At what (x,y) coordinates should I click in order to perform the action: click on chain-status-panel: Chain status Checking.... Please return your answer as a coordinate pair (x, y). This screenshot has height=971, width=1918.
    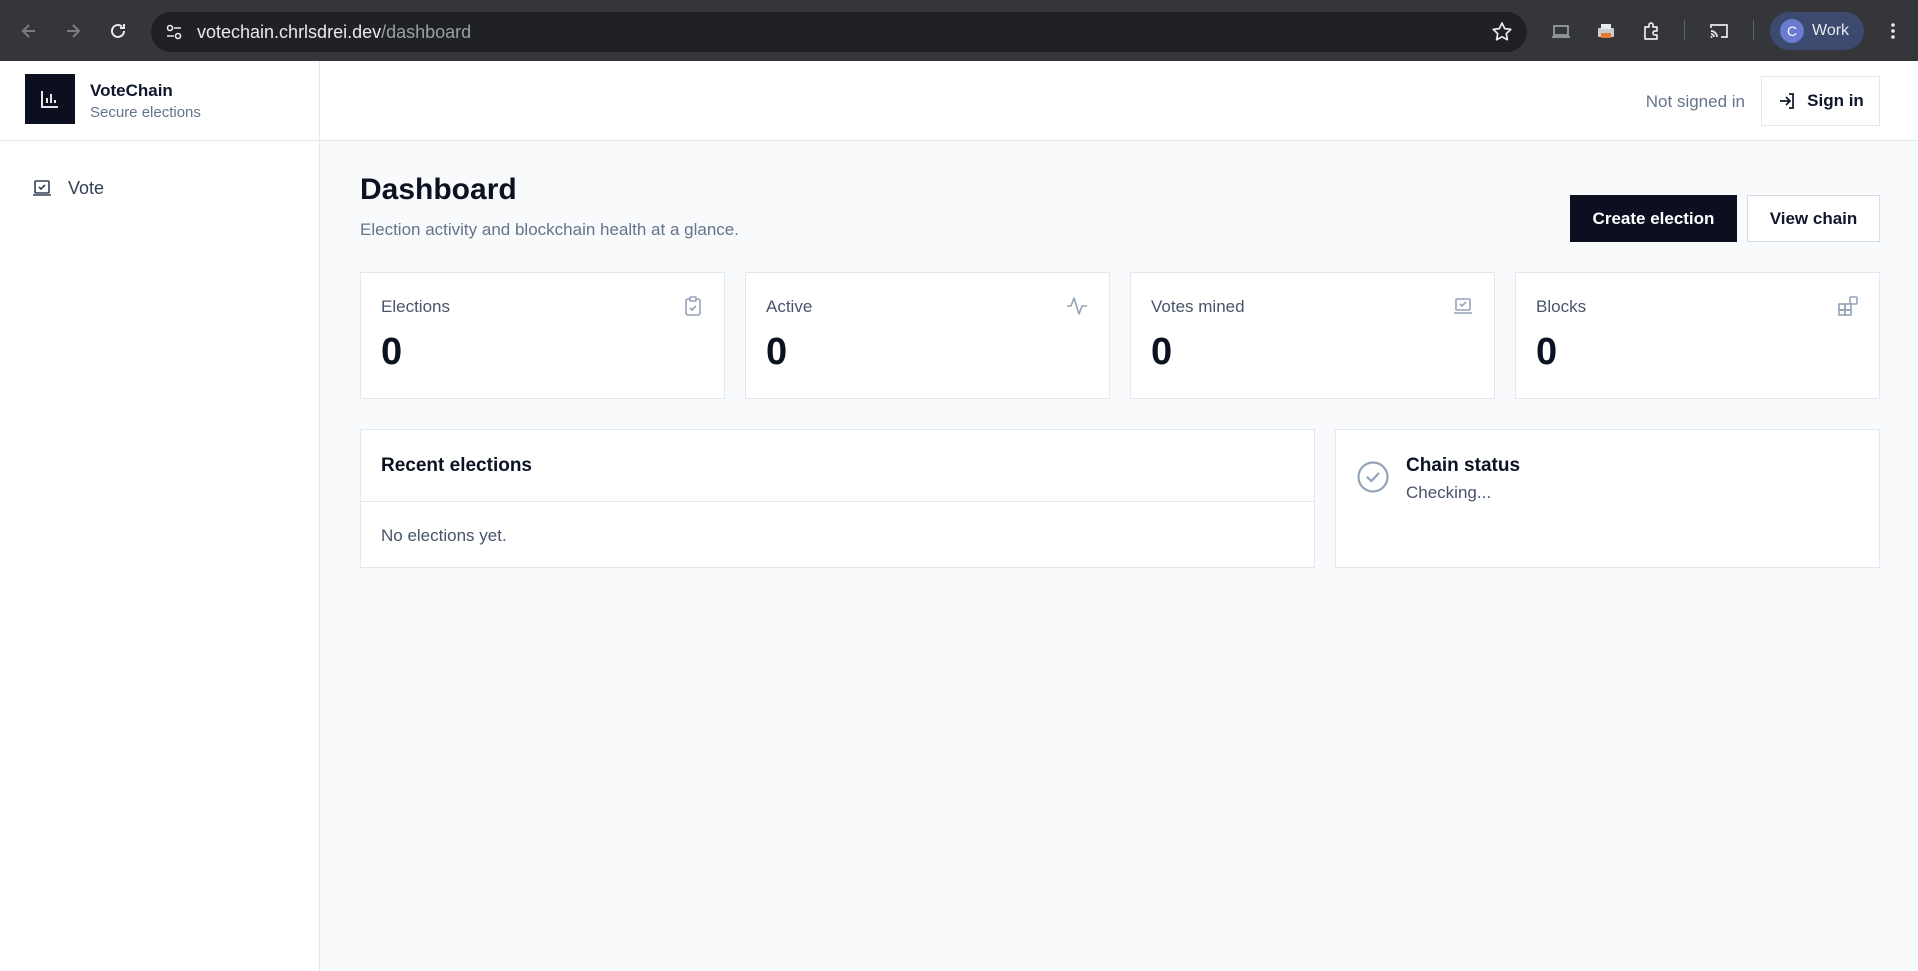
    Looking at the image, I should click on (1607, 498).